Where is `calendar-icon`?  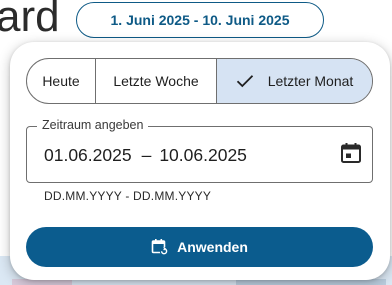 calendar-icon is located at coordinates (351, 153).